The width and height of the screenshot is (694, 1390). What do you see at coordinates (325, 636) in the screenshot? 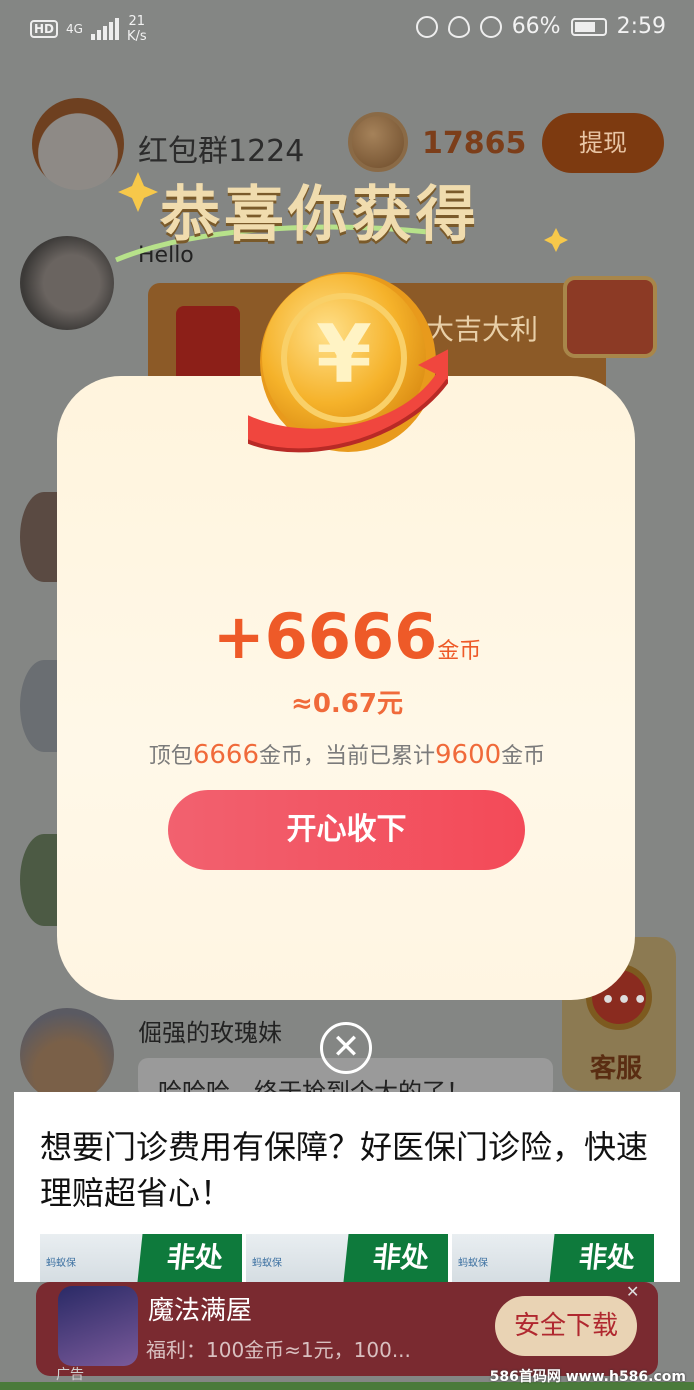
I see `reward-amount-value: +6666` at bounding box center [325, 636].